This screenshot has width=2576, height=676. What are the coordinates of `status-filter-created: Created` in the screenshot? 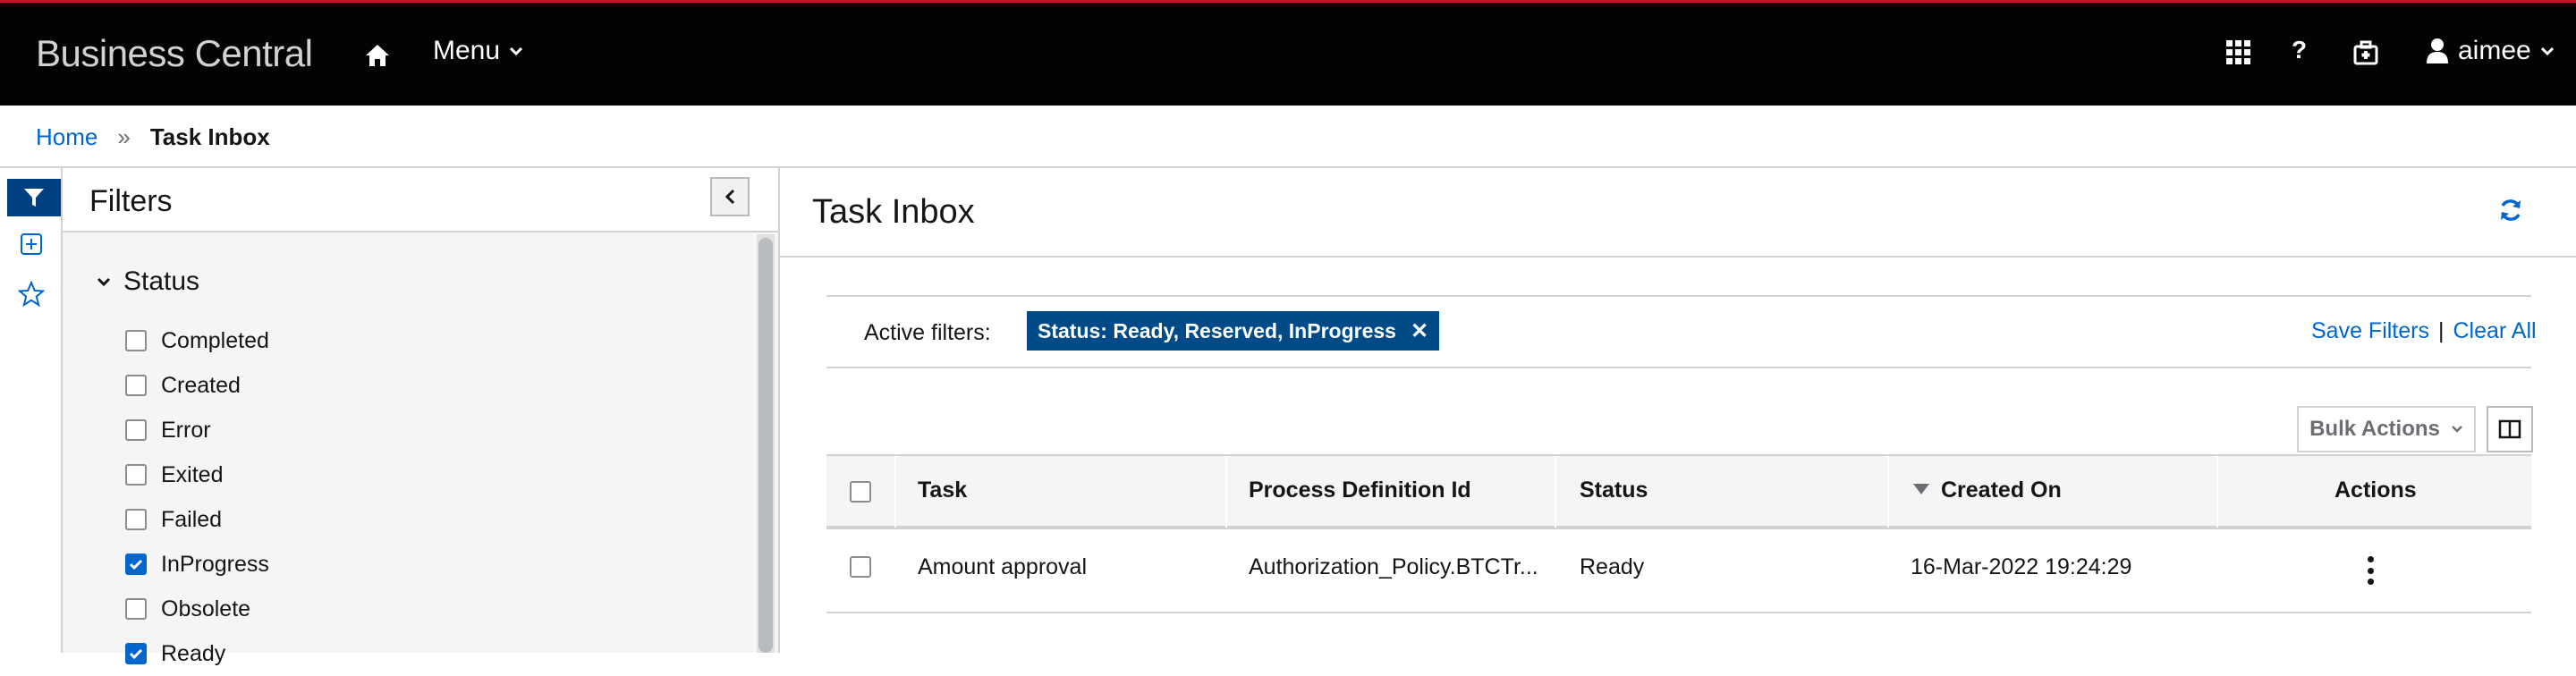 It's located at (197, 385).